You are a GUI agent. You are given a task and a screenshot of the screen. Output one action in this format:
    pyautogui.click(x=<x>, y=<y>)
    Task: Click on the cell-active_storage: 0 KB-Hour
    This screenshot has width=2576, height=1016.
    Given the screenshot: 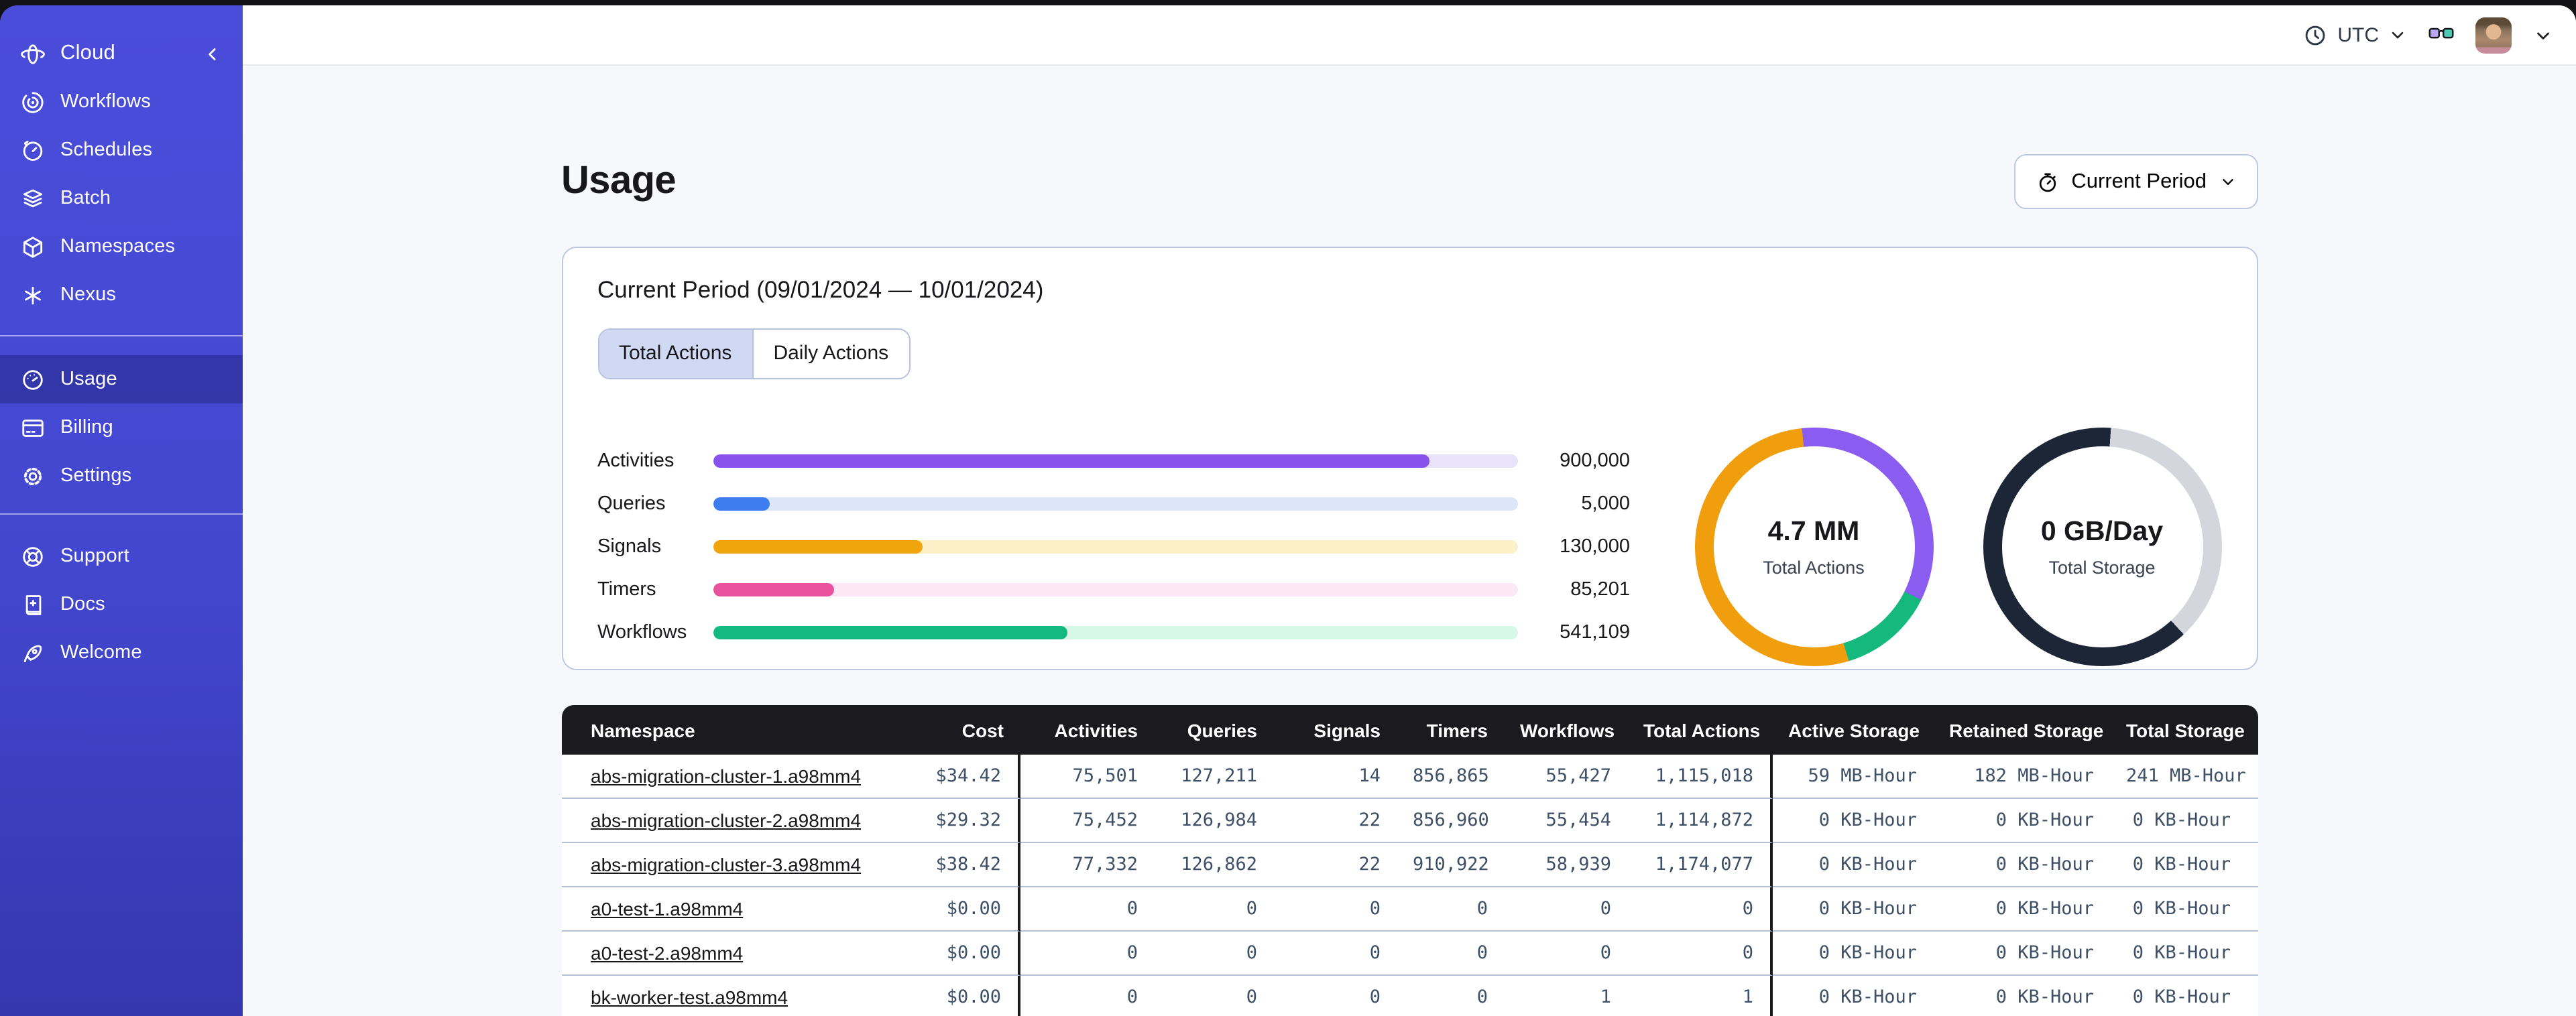 What is the action you would take?
    pyautogui.click(x=1852, y=821)
    